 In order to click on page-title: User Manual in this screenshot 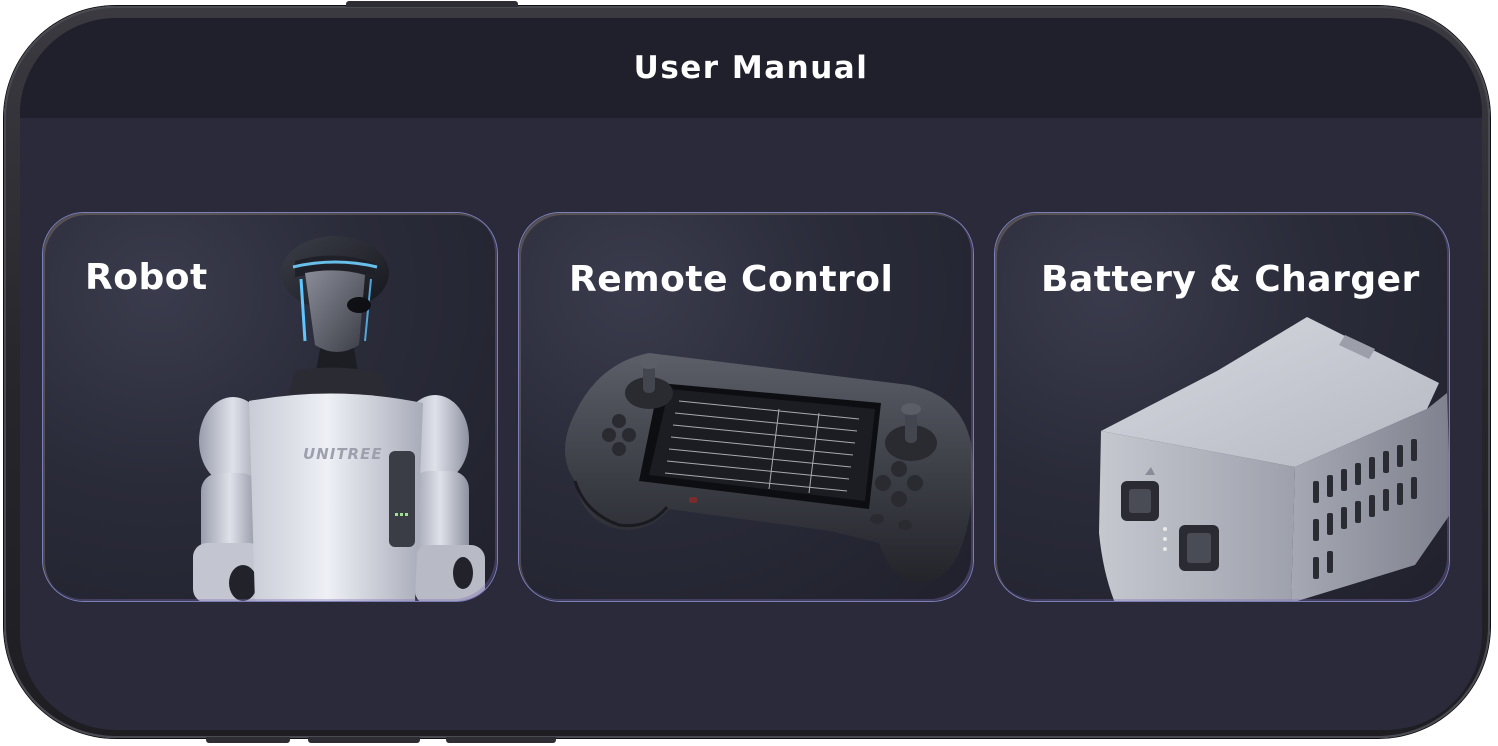, I will do `click(751, 68)`.